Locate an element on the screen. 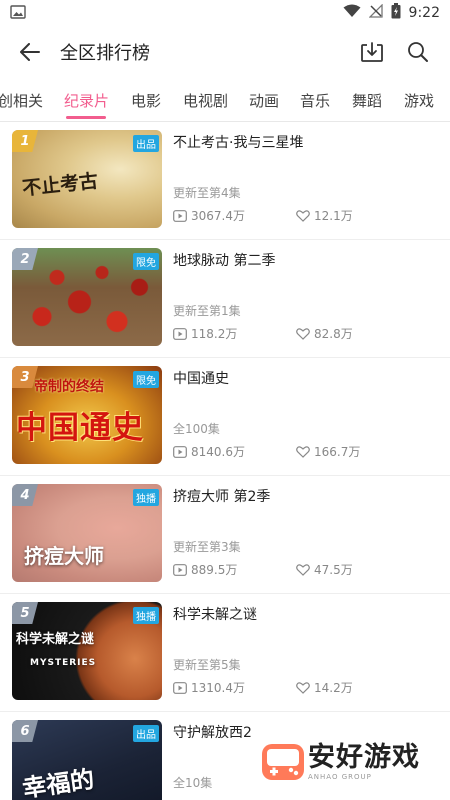  thumbnail: 1 出品 不止考古 is located at coordinates (87, 179).